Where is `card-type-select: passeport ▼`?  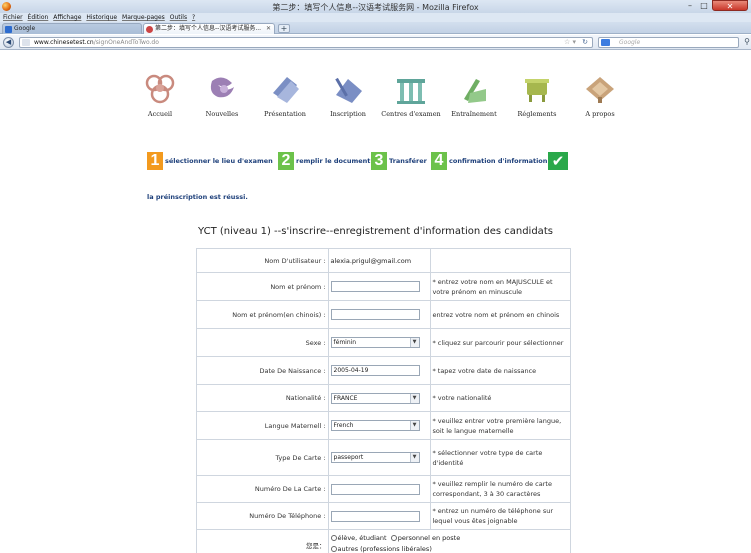 card-type-select: passeport ▼ is located at coordinates (375, 457).